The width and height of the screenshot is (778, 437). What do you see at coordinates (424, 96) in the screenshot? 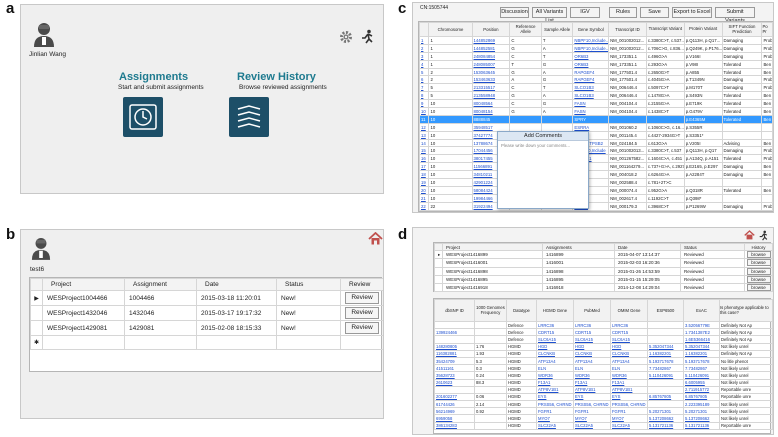
I see `variant-cell: 8` at bounding box center [424, 96].